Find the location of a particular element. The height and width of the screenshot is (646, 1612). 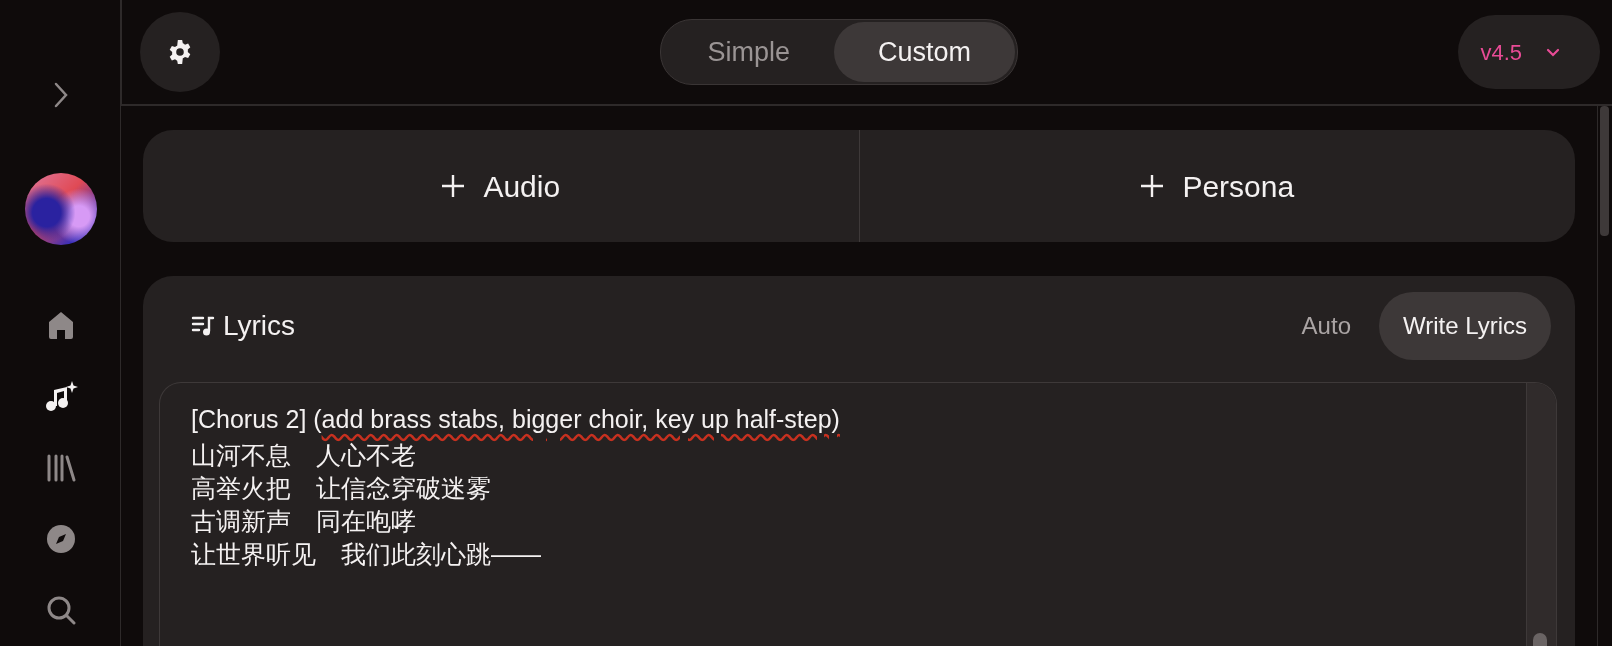

mode-tab: Simple is located at coordinates (748, 52).